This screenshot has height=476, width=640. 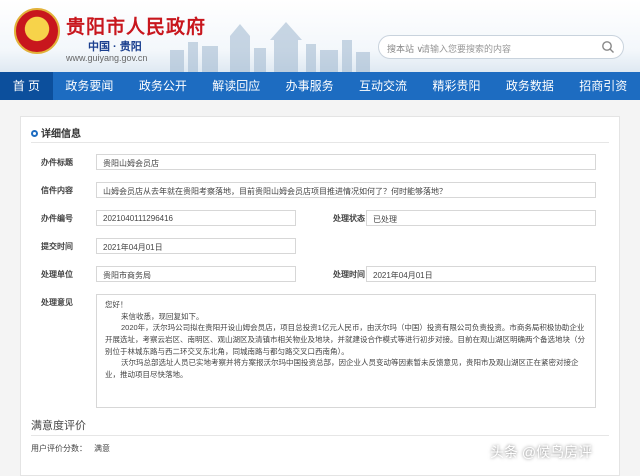 What do you see at coordinates (236, 86) in the screenshot?
I see `nav-interpretation: 解读回应` at bounding box center [236, 86].